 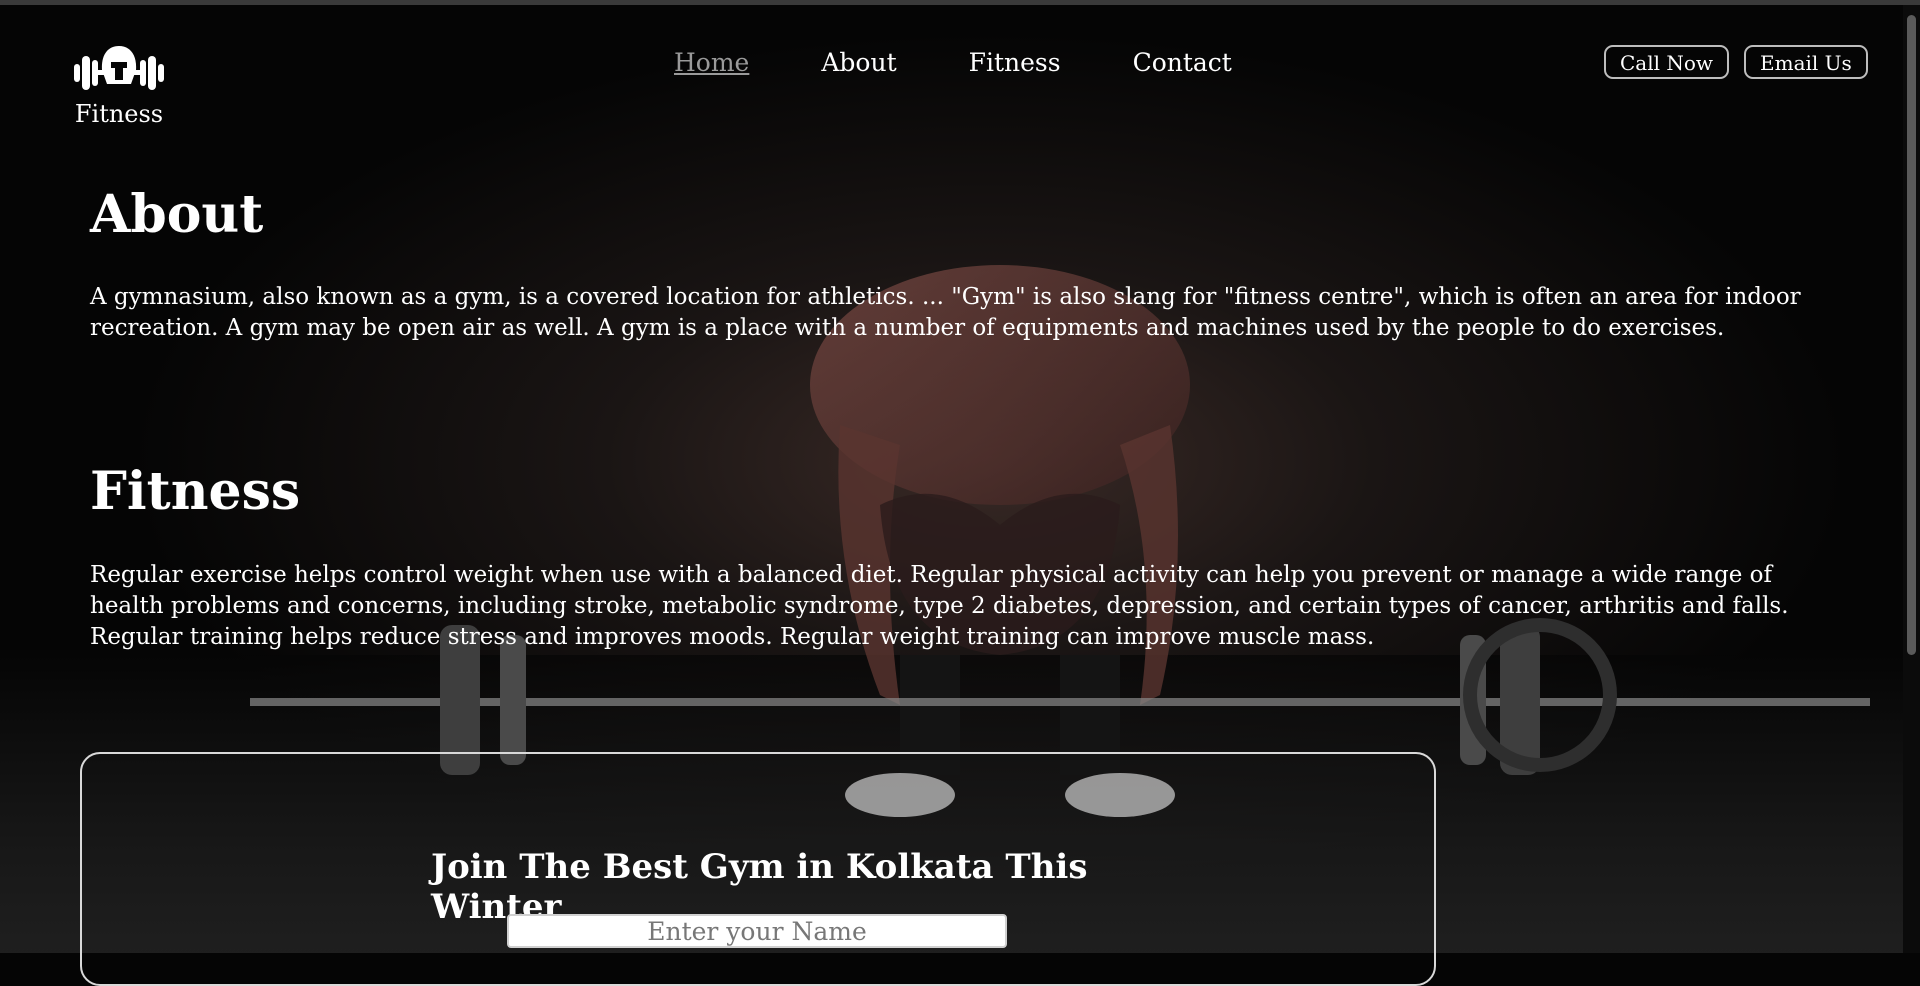 I want to click on logo: Fitness, so click(x=119, y=86).